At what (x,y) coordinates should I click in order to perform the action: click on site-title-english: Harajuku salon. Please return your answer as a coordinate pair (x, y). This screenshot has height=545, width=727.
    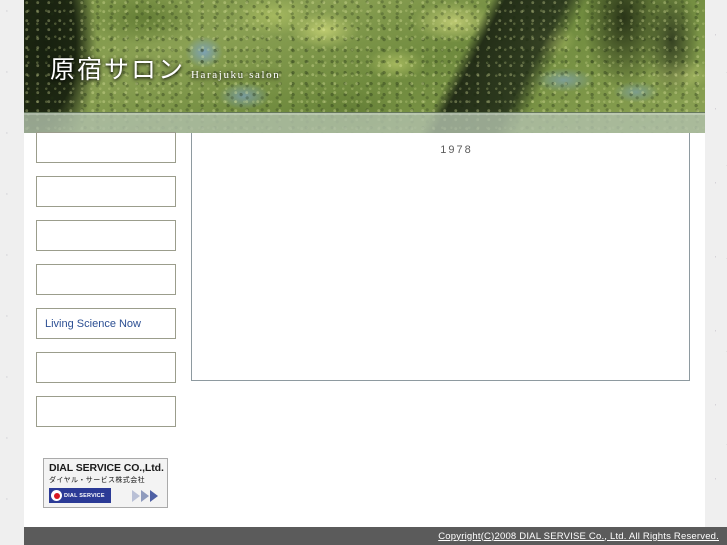
    Looking at the image, I should click on (236, 75).